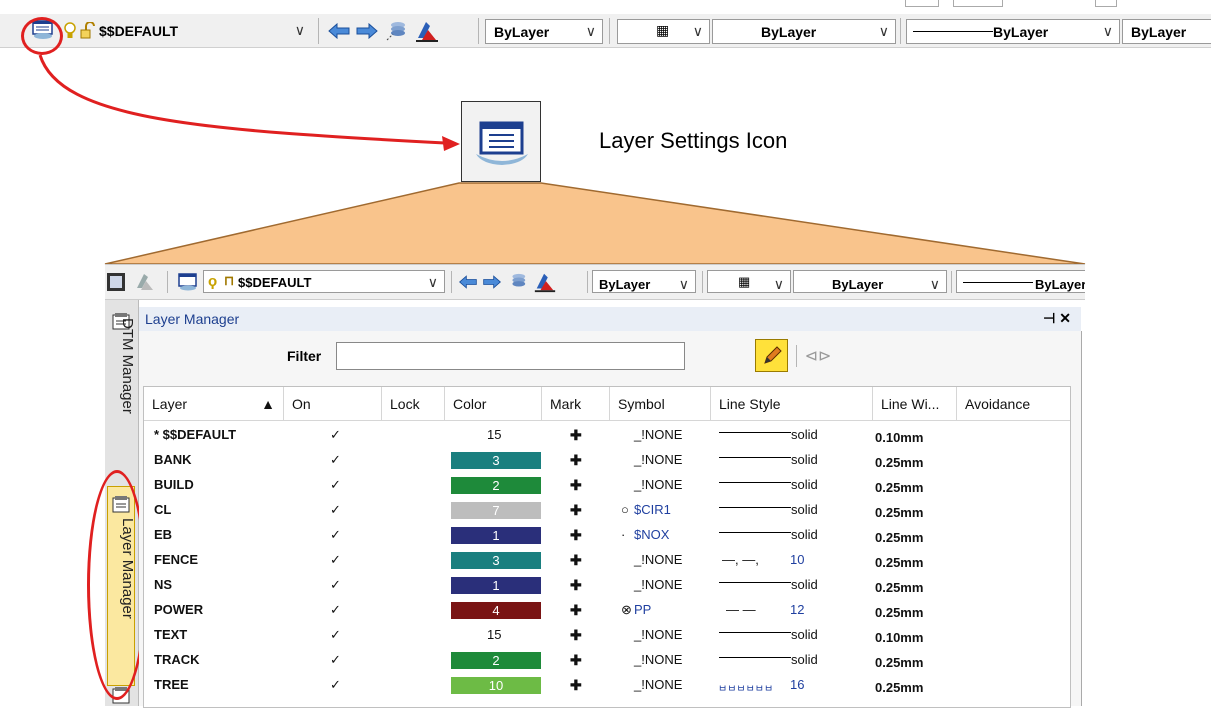 The height and width of the screenshot is (708, 1211). I want to click on table-row: BUILD ✓ 2 ✚ _!NONE solid 0.25mm, so click(607, 485).